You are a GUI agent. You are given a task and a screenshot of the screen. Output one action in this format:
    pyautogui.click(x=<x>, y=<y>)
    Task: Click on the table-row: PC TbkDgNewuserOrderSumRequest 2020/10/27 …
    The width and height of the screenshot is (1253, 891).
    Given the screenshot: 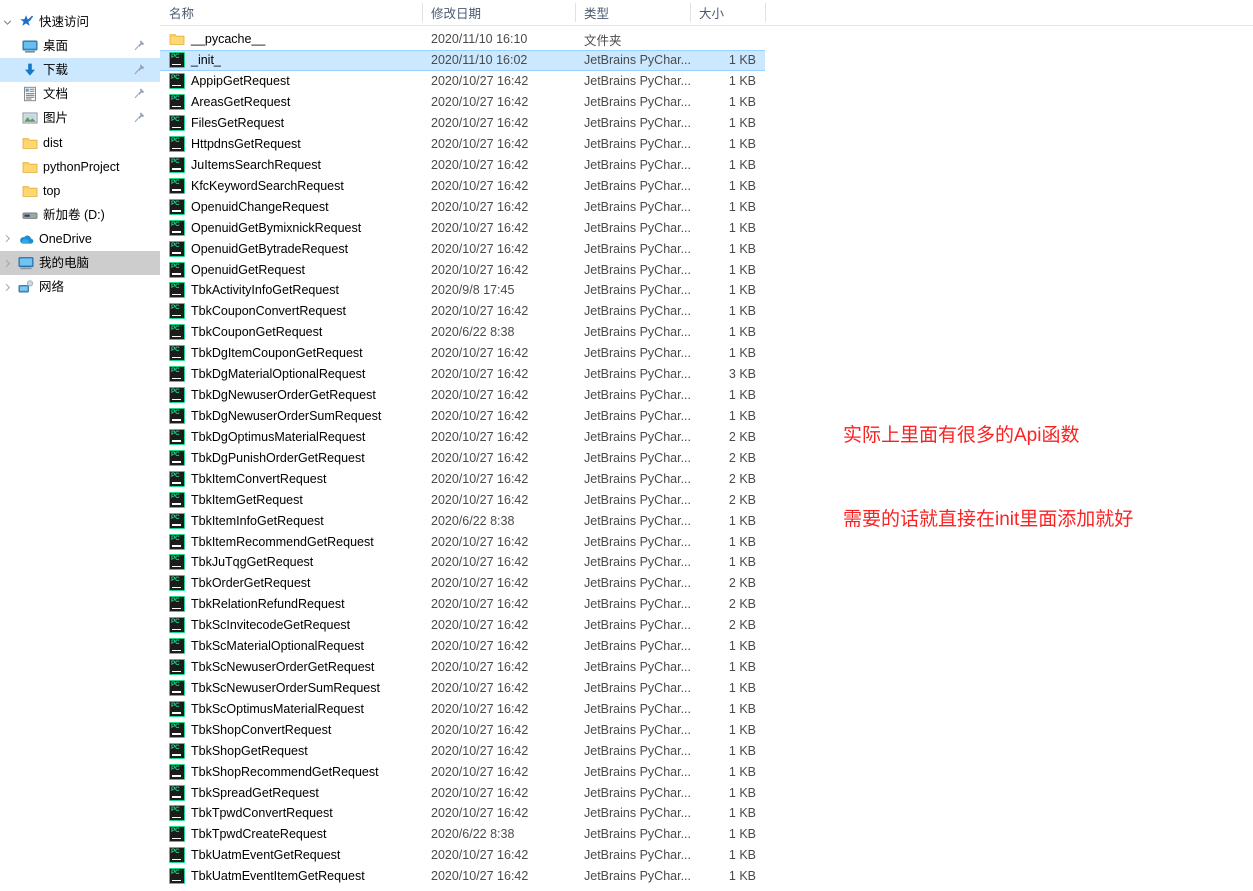 What is the action you would take?
    pyautogui.click(x=462, y=416)
    